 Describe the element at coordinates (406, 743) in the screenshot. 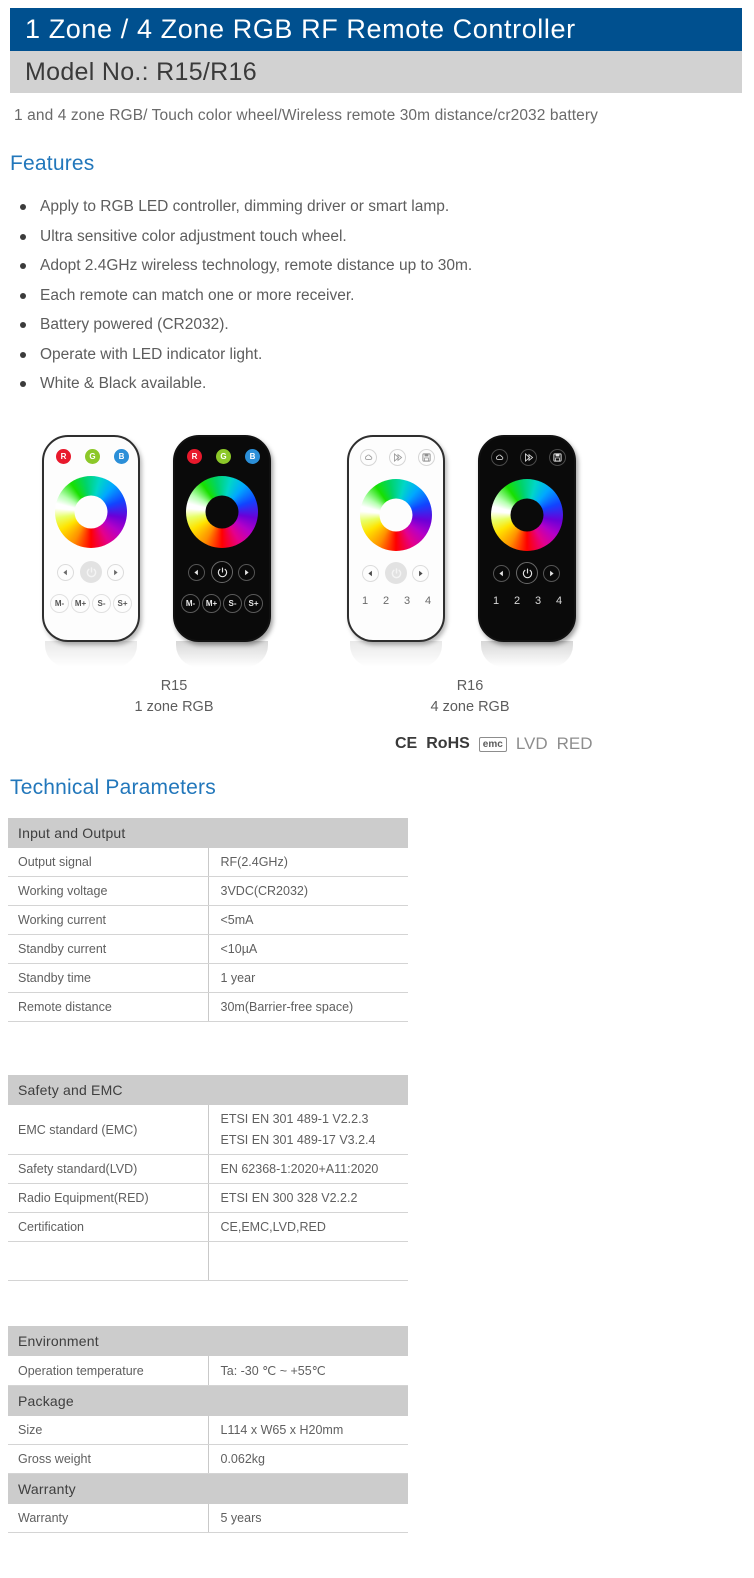

I see `ce-mark-icon: CE` at that location.